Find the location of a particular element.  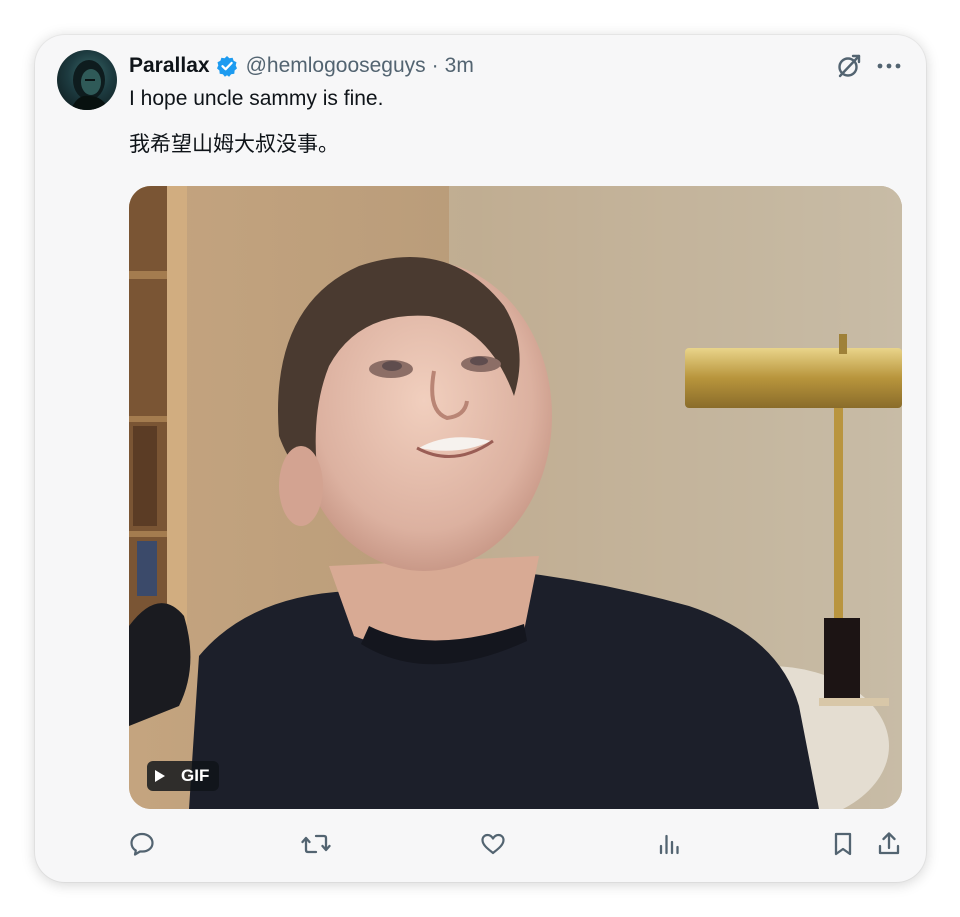

gif-label: GIF is located at coordinates (195, 775).